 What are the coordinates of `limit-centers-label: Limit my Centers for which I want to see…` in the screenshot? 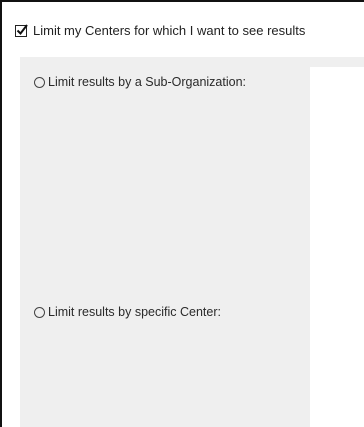 It's located at (169, 30).